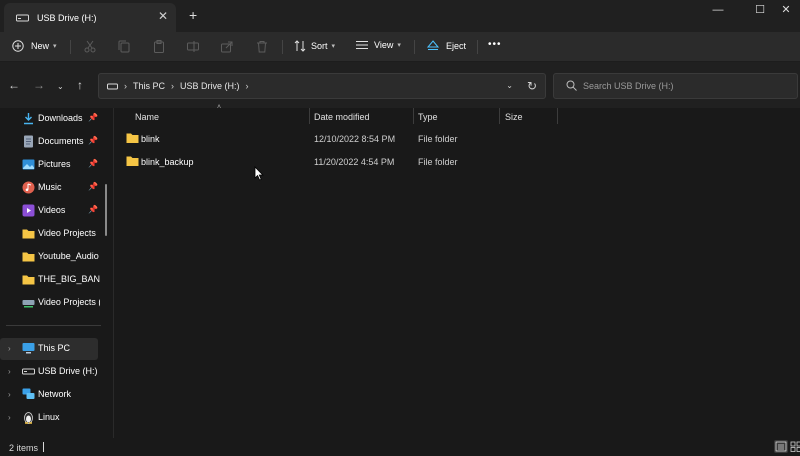 This screenshot has width=800, height=456. Describe the element at coordinates (219, 107) in the screenshot. I see `sort-ascending-icon: ˄` at that location.